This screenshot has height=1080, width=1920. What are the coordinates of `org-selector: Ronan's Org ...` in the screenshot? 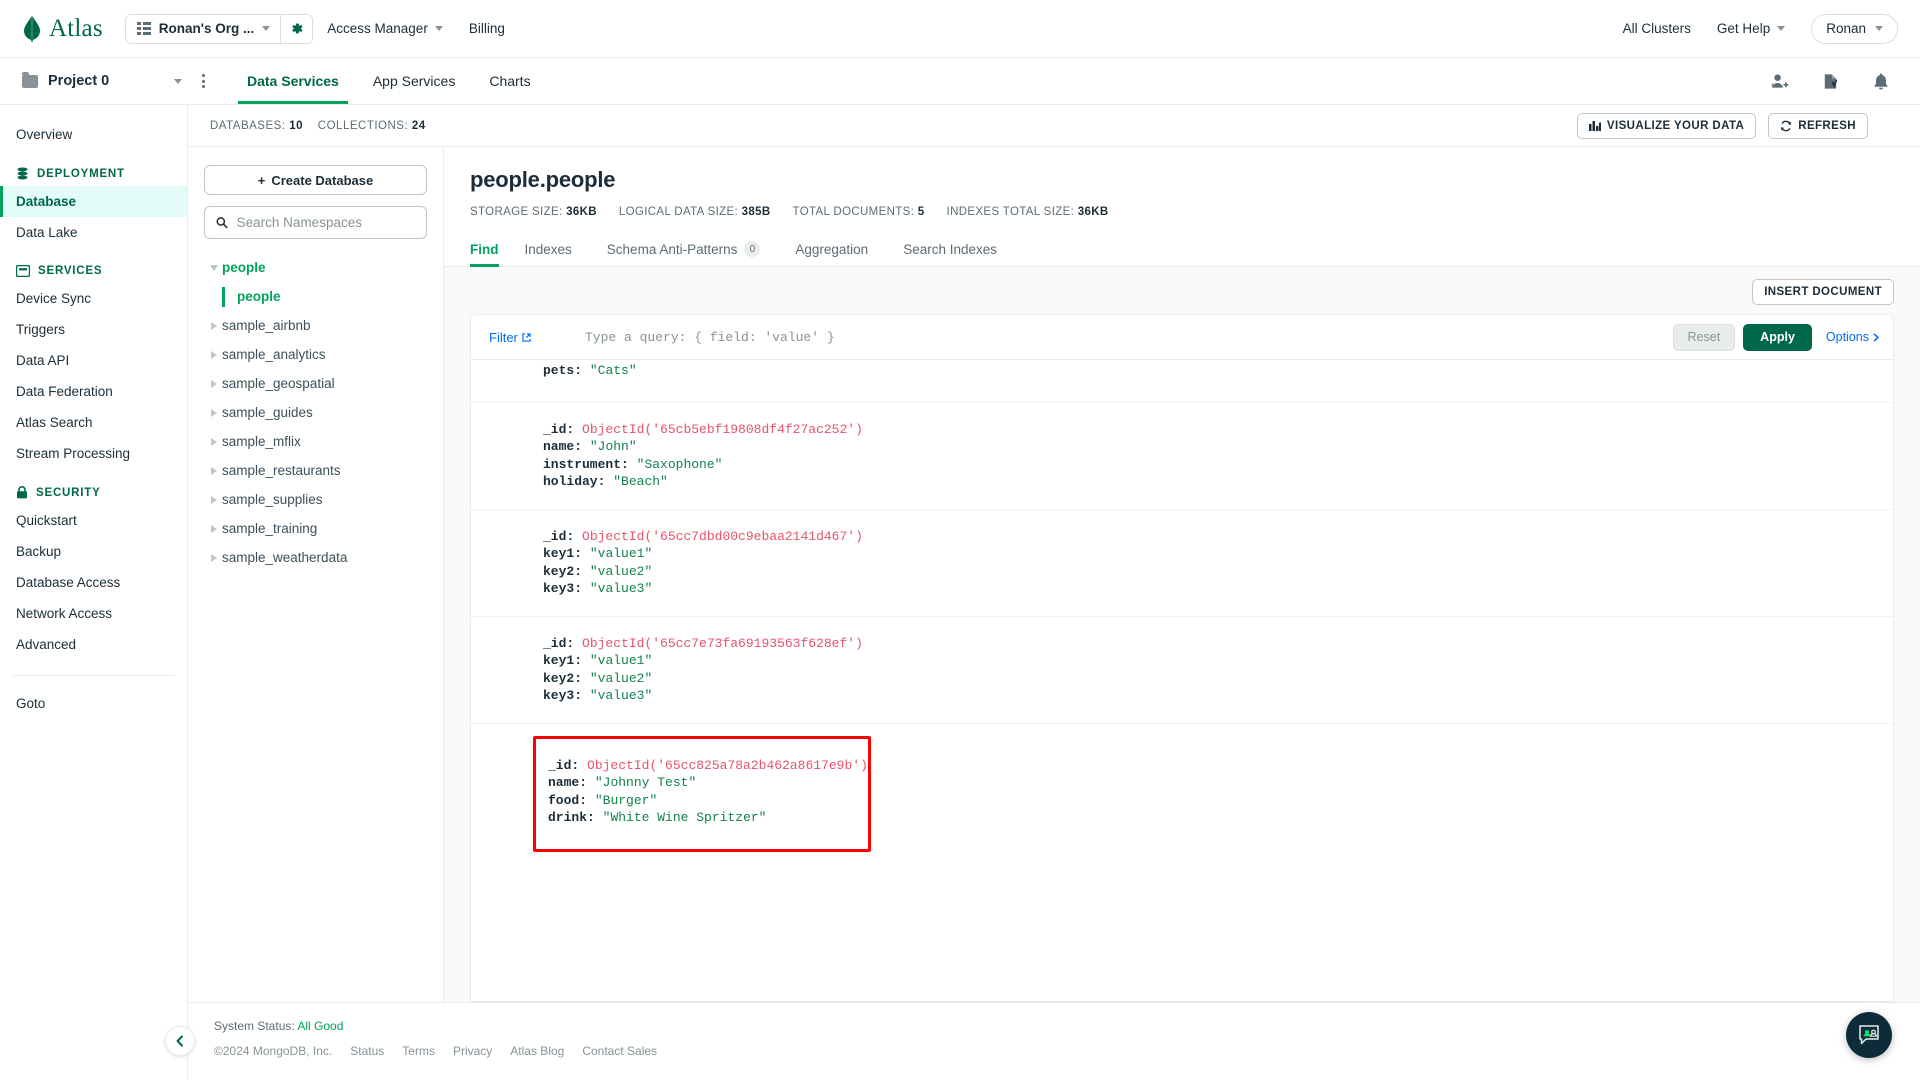 It's located at (219, 28).